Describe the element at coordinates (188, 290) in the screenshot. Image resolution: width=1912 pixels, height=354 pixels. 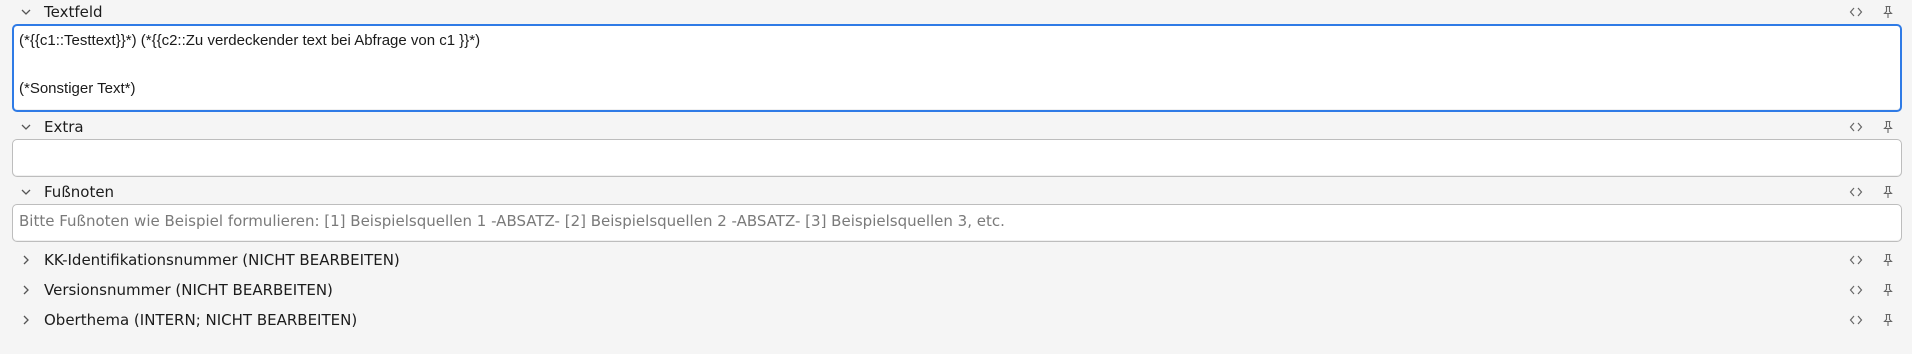
I see `field-label: Versionsnummer (NICHT BEARBEITEN)` at that location.